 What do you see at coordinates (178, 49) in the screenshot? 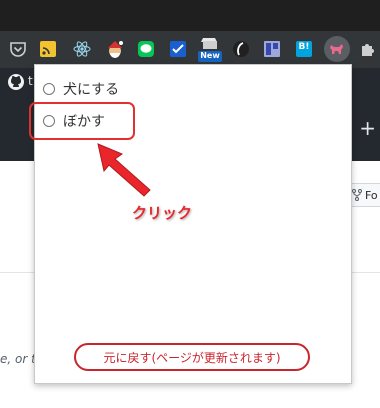
I see `checkmark-icon` at bounding box center [178, 49].